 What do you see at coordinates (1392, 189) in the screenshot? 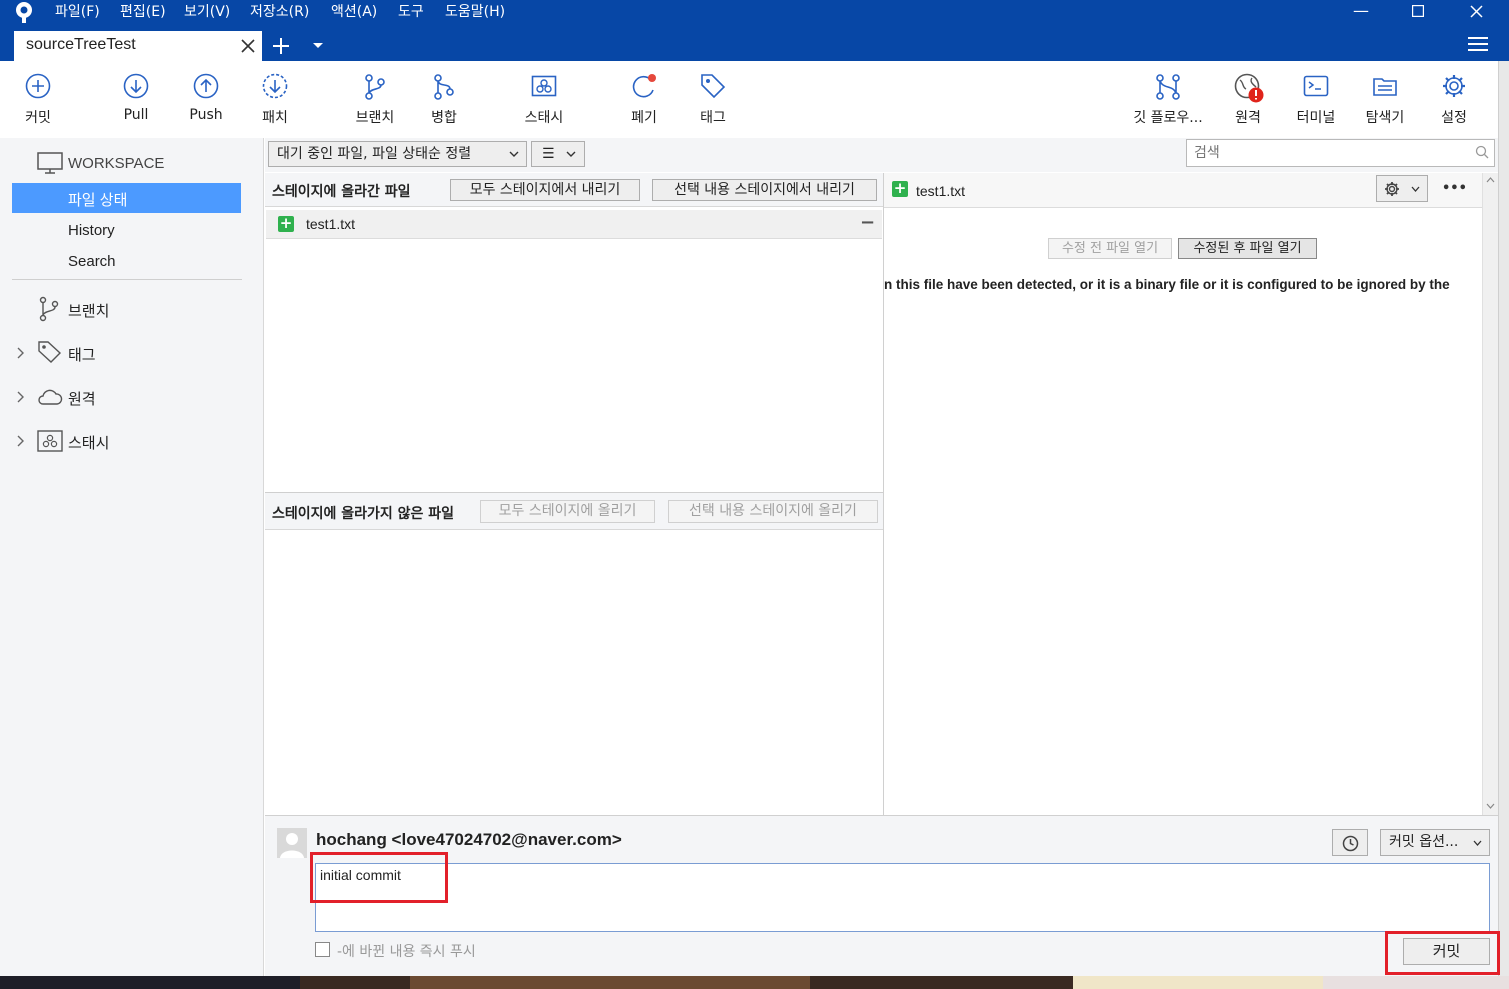
I see `gear-icon` at bounding box center [1392, 189].